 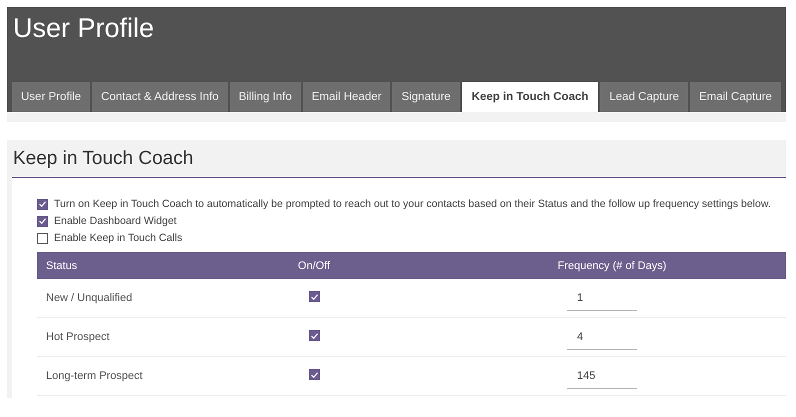 What do you see at coordinates (530, 97) in the screenshot?
I see `tab: Keep in Touch Coach` at bounding box center [530, 97].